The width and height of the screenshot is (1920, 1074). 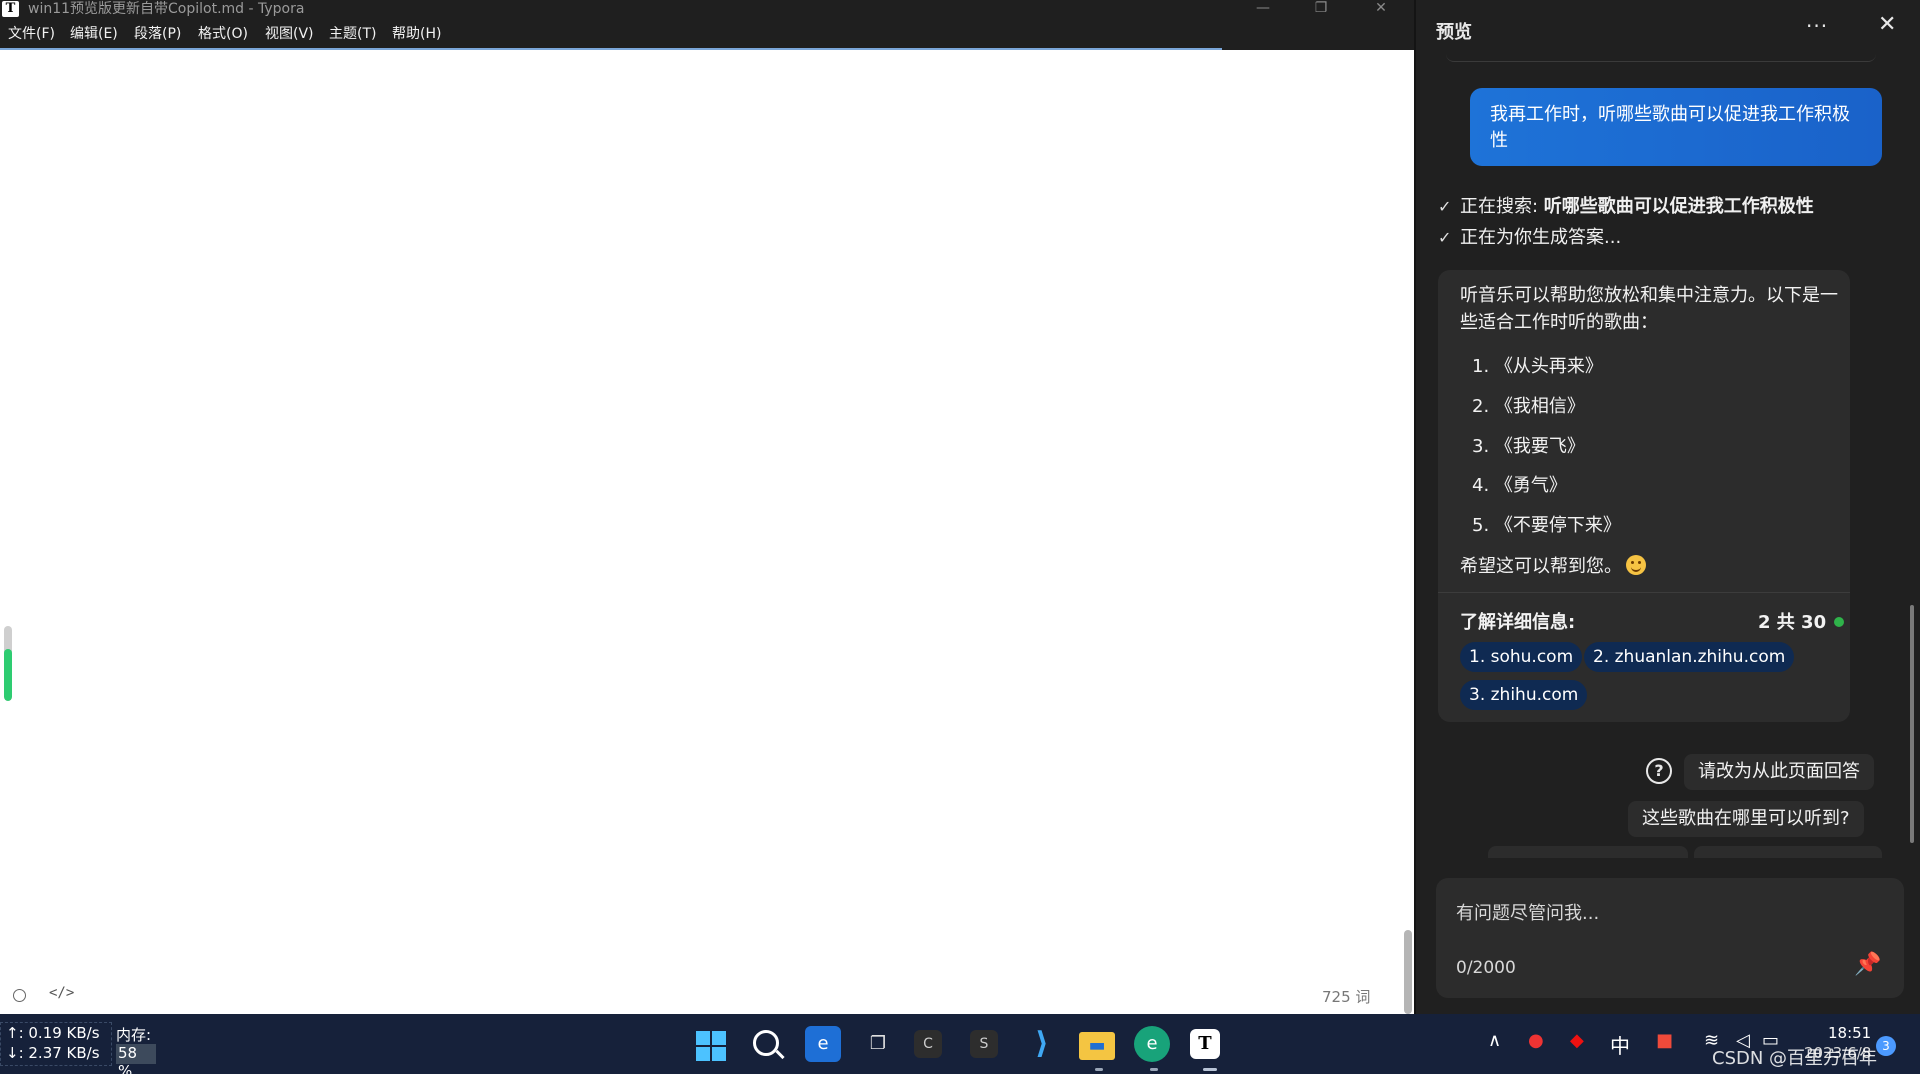 I want to click on close-window-button: ✕, so click(x=1381, y=9).